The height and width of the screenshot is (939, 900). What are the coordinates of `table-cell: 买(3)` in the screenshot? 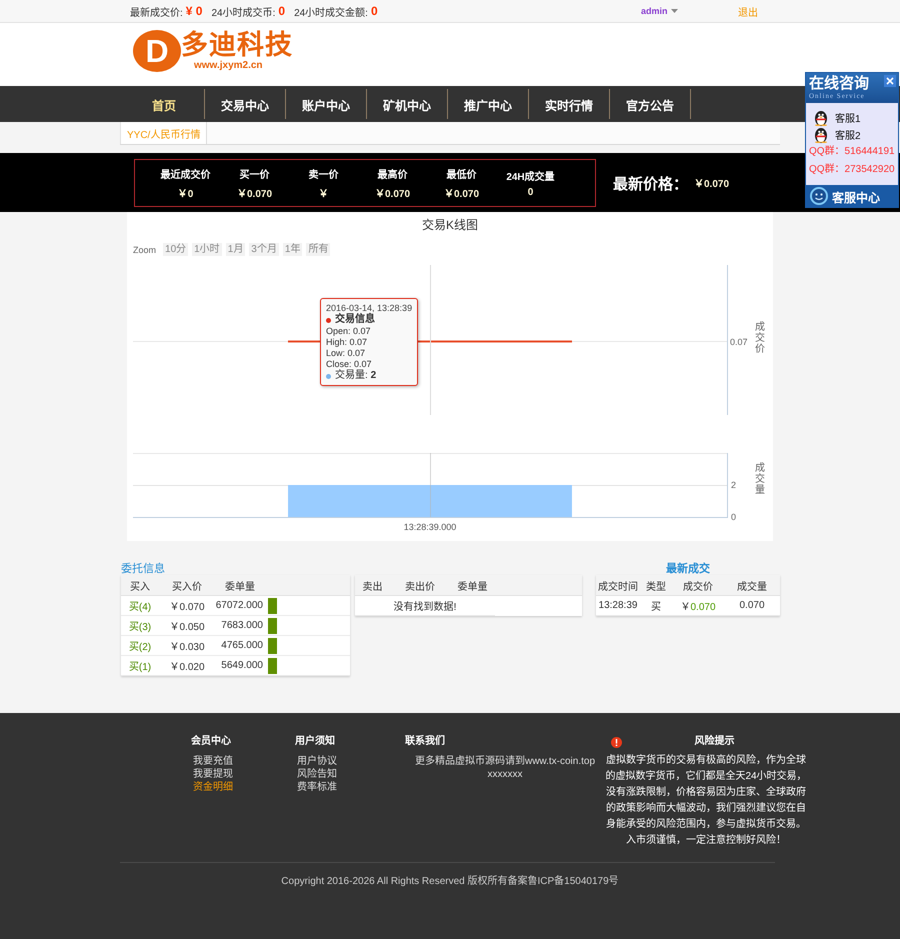 It's located at (140, 626).